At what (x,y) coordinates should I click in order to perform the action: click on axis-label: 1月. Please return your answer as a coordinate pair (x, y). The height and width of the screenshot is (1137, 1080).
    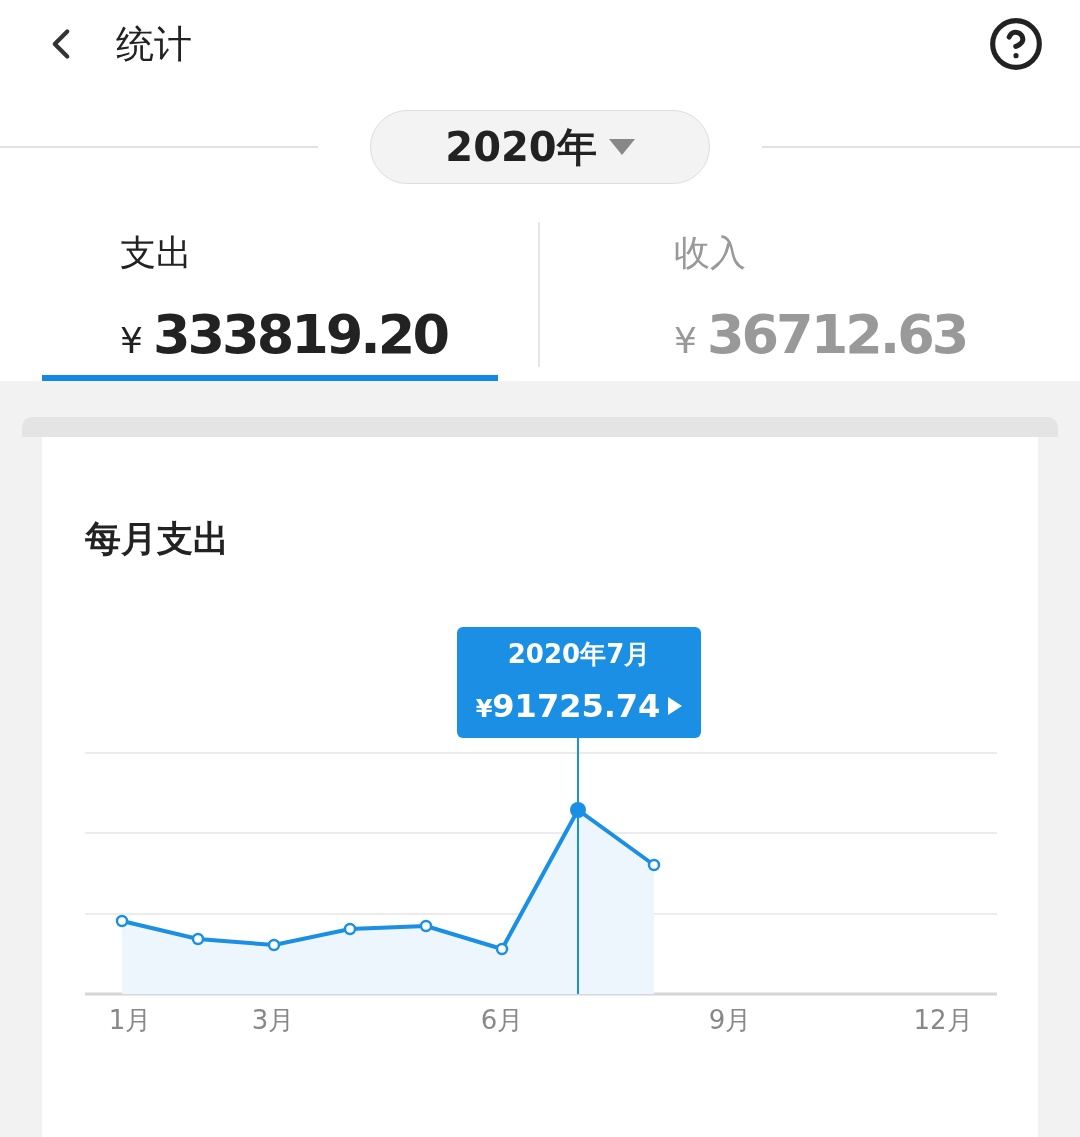
    Looking at the image, I should click on (130, 1020).